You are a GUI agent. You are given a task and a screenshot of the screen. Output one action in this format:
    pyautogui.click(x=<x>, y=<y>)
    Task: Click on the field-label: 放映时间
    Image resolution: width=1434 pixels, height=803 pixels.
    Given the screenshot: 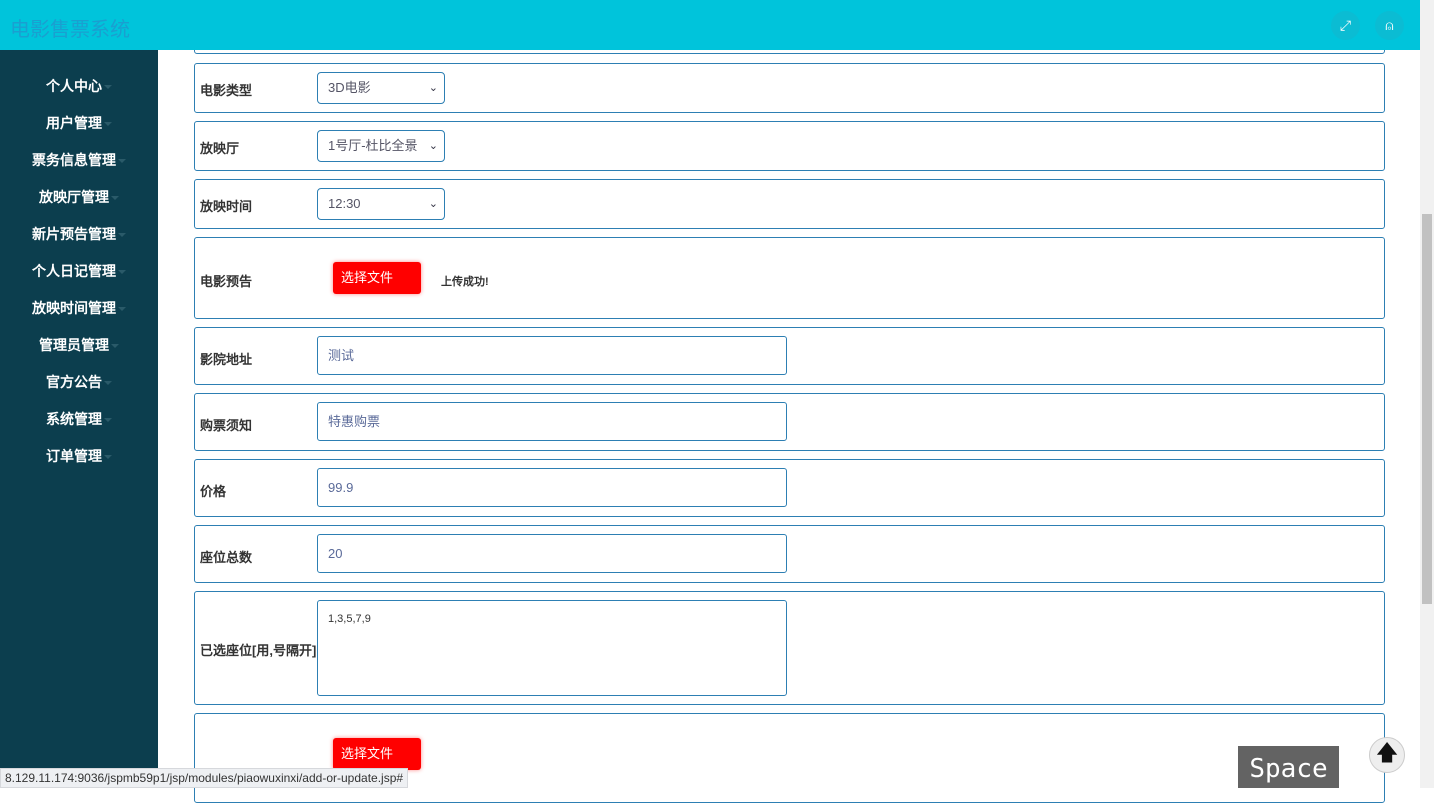 What is the action you would take?
    pyautogui.click(x=226, y=206)
    